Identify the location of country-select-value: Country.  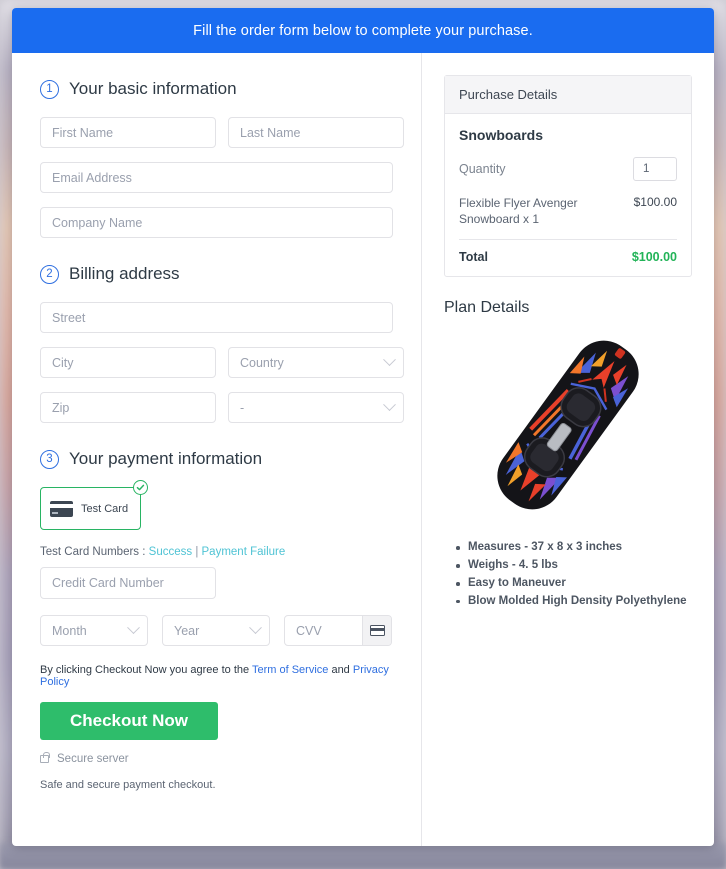
(262, 362).